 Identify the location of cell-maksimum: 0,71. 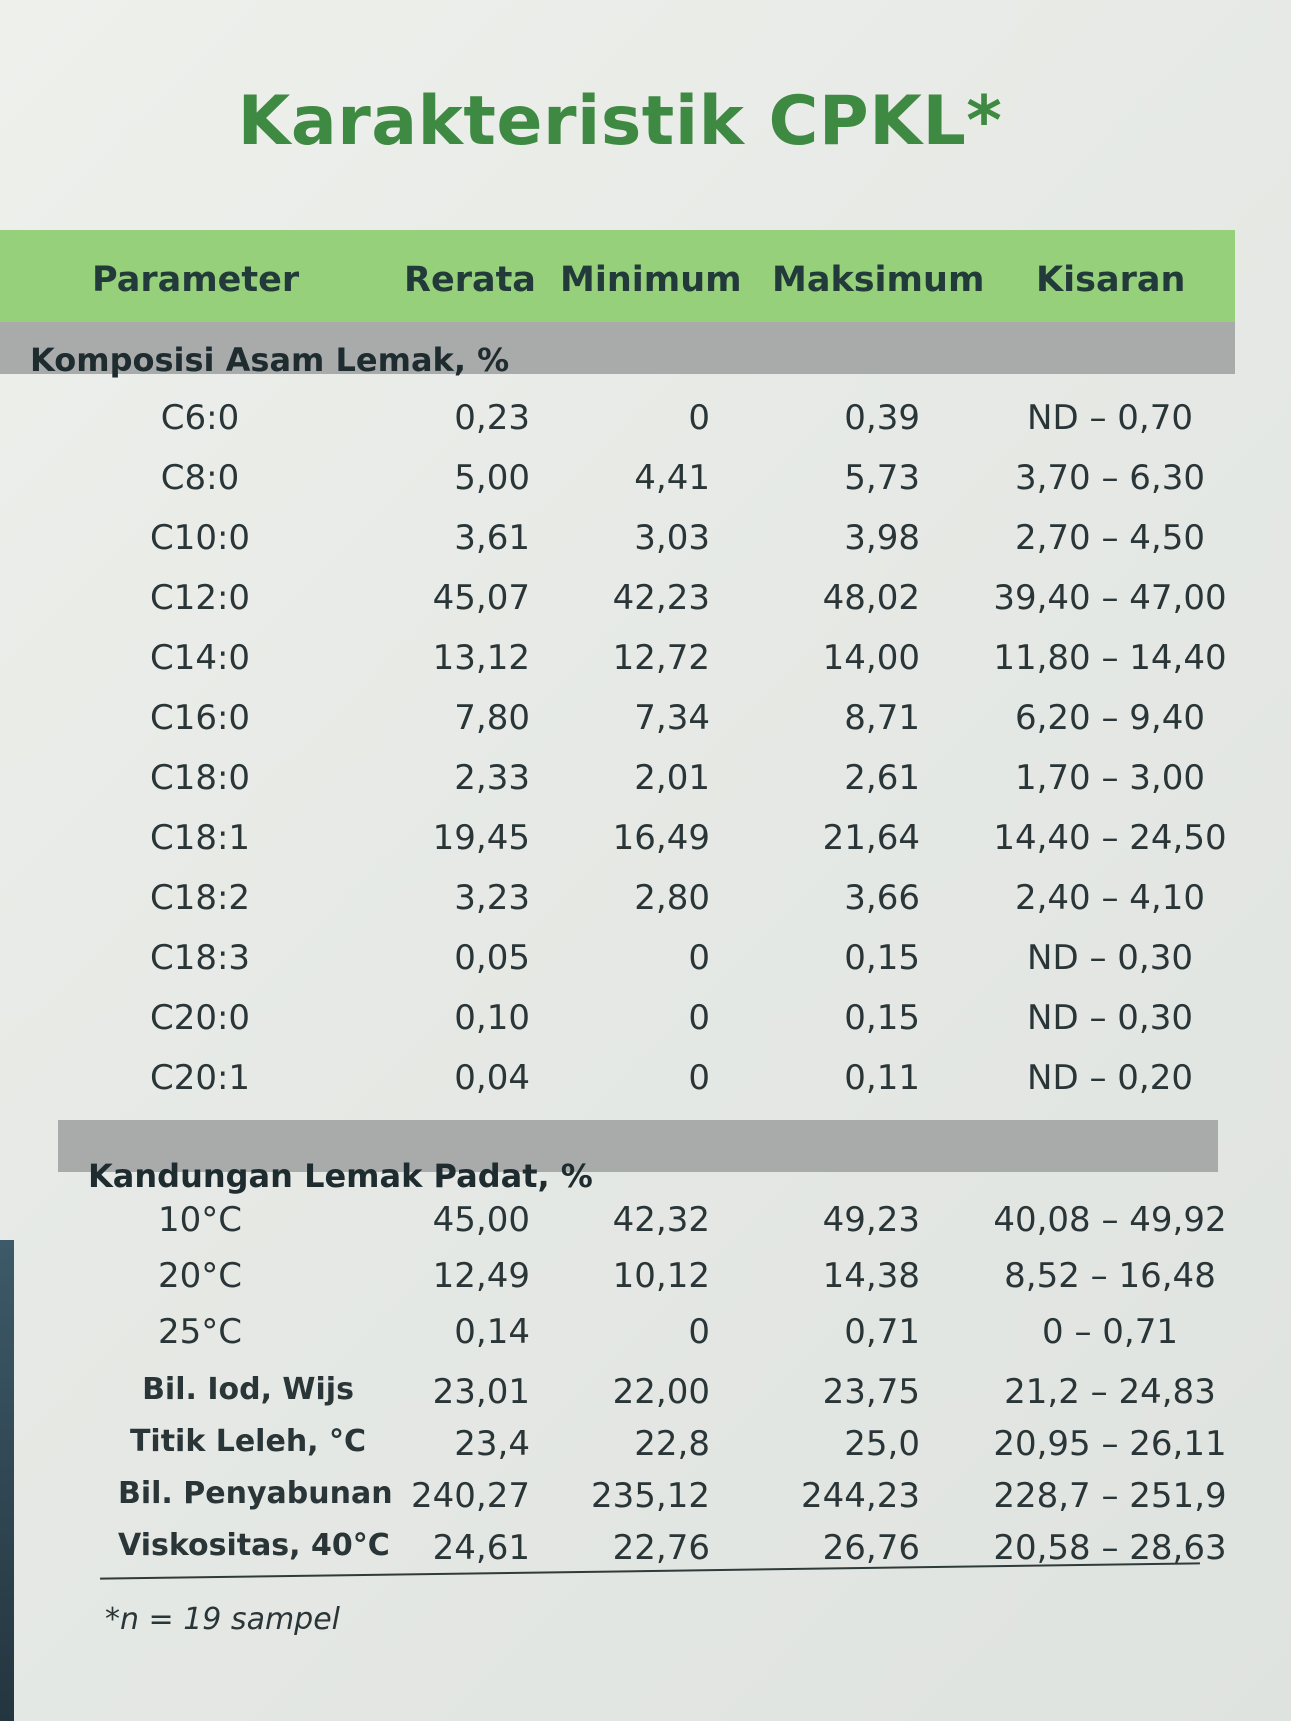
(882, 1332).